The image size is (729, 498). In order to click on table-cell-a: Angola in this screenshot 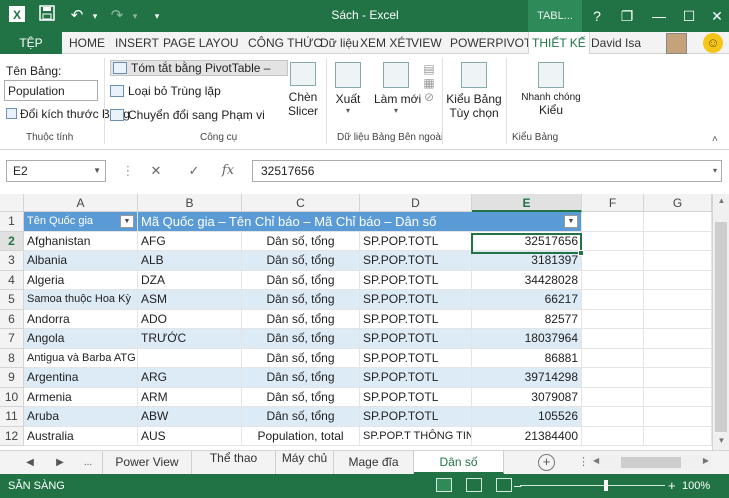, I will do `click(81, 339)`.